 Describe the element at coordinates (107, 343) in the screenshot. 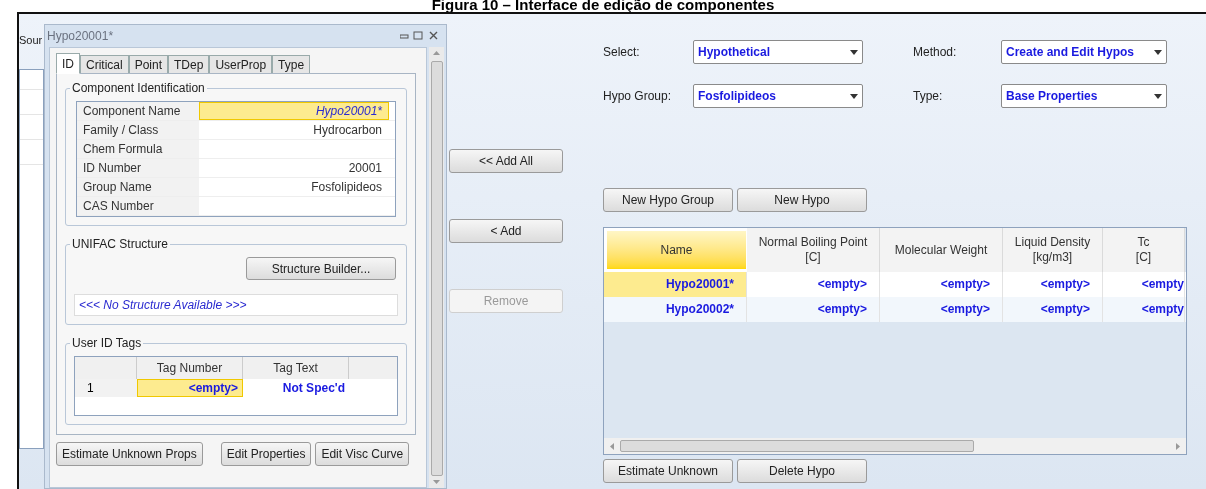

I see `group-title: User ID Tags` at that location.